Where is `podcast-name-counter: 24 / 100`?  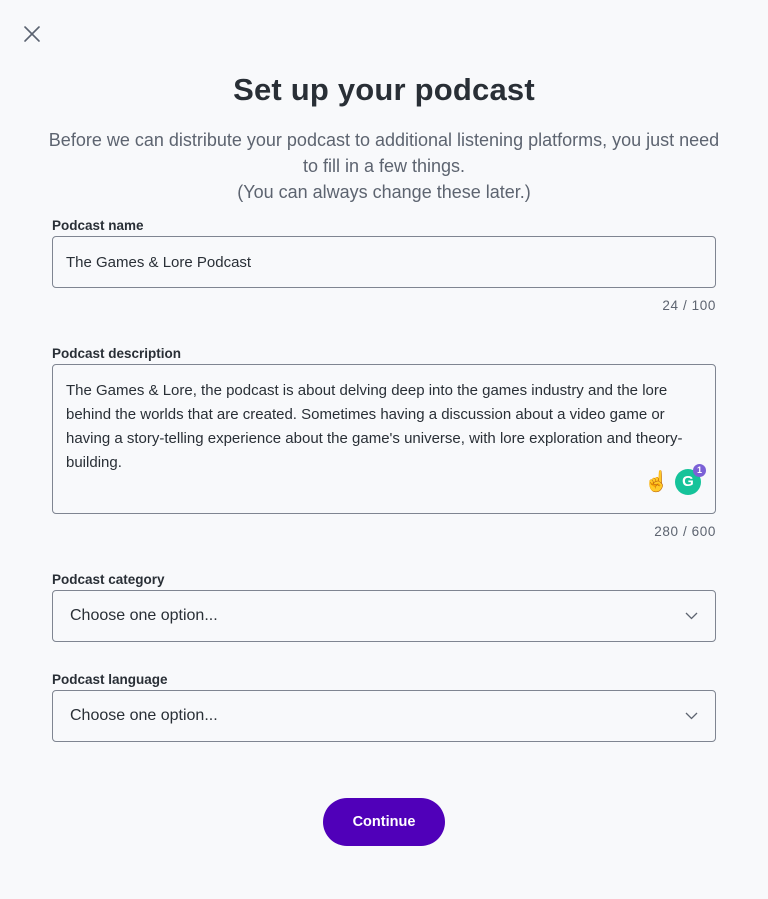
podcast-name-counter: 24 / 100 is located at coordinates (689, 305).